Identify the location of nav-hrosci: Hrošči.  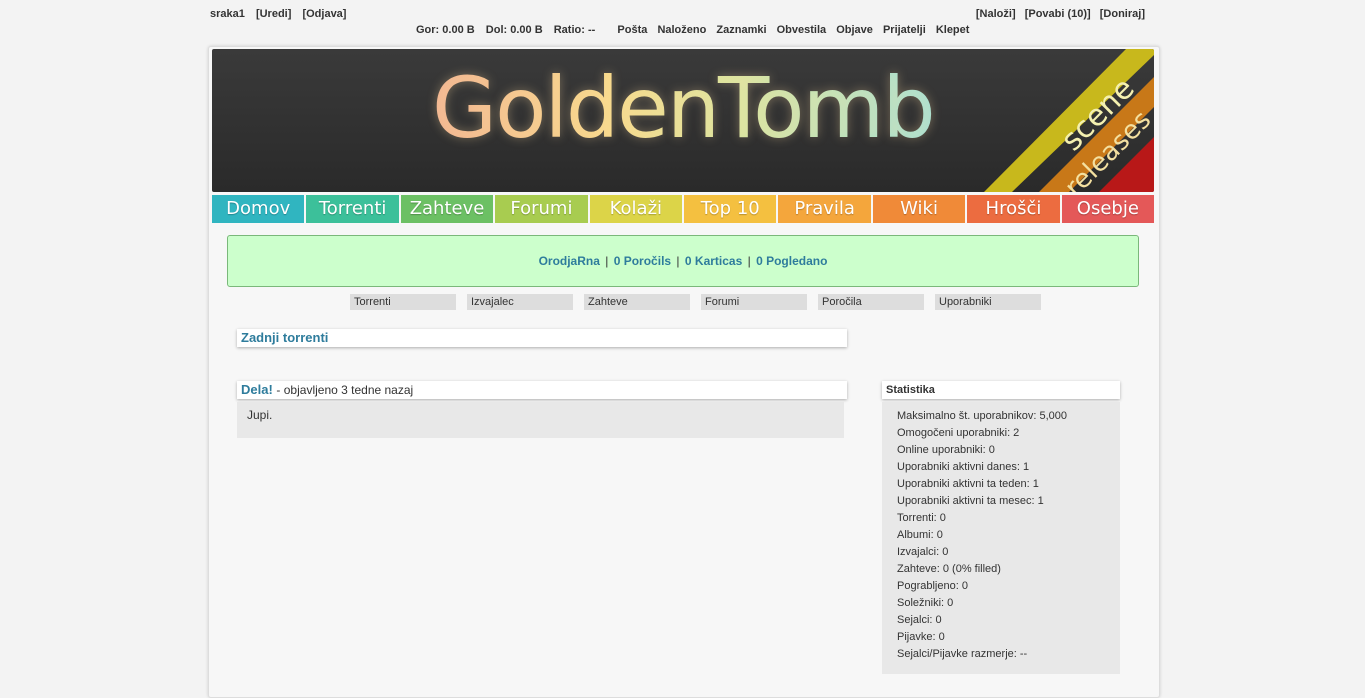
(1013, 209).